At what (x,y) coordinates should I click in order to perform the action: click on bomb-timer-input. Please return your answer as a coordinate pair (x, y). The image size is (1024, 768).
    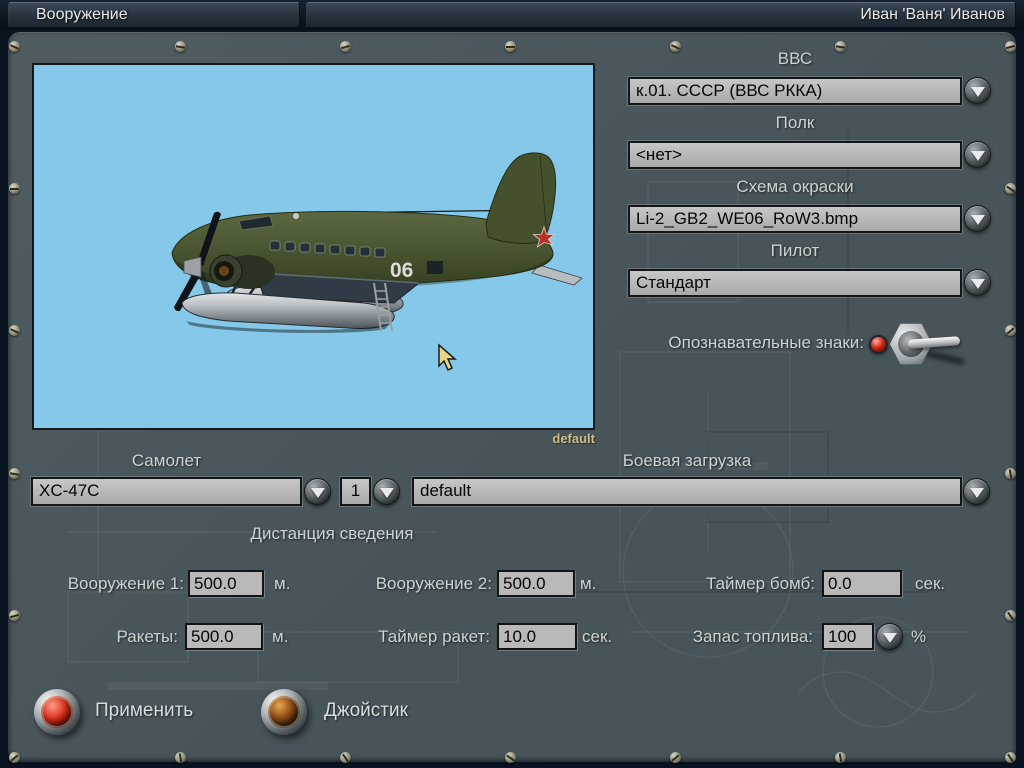
    Looking at the image, I should click on (862, 583).